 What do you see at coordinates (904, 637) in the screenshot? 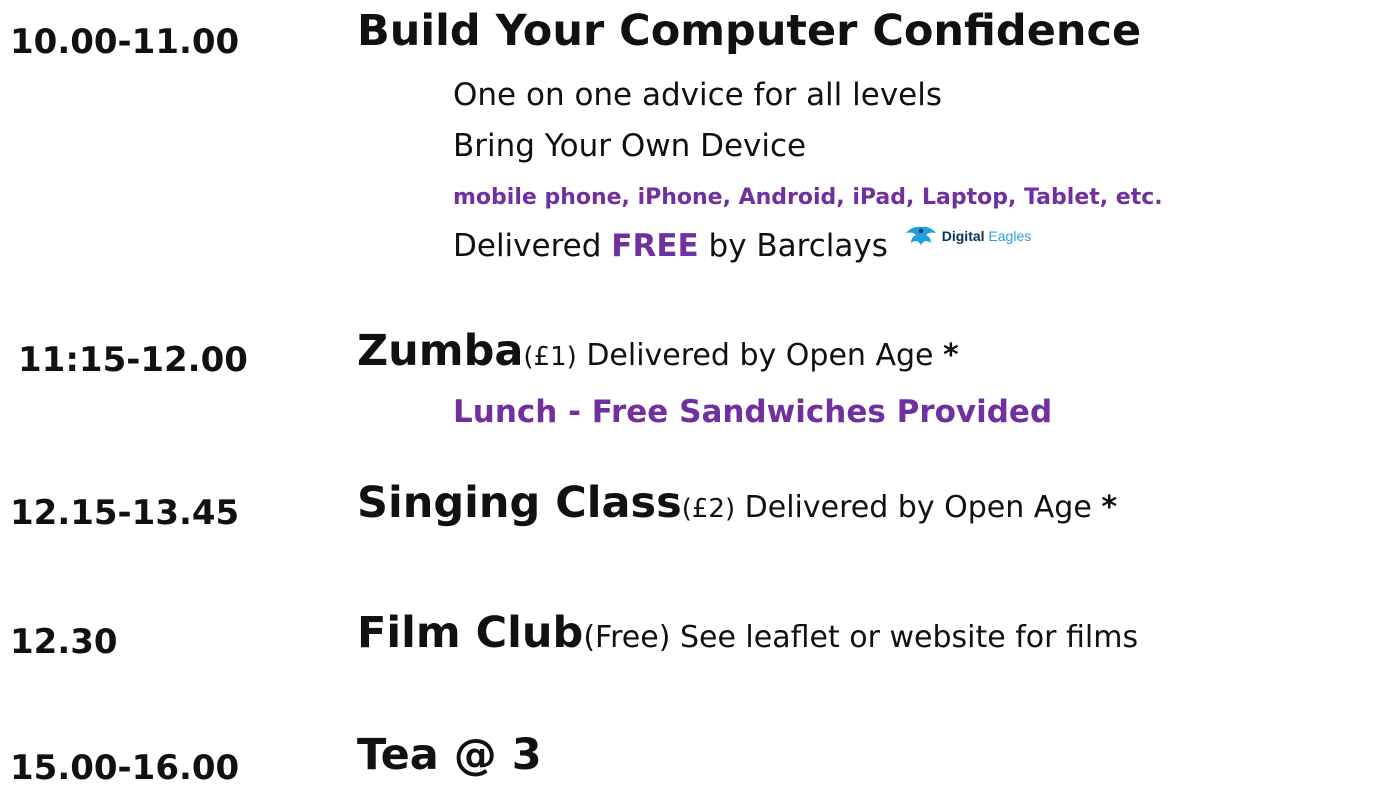
I see `event-details: See leaflet or website for films` at bounding box center [904, 637].